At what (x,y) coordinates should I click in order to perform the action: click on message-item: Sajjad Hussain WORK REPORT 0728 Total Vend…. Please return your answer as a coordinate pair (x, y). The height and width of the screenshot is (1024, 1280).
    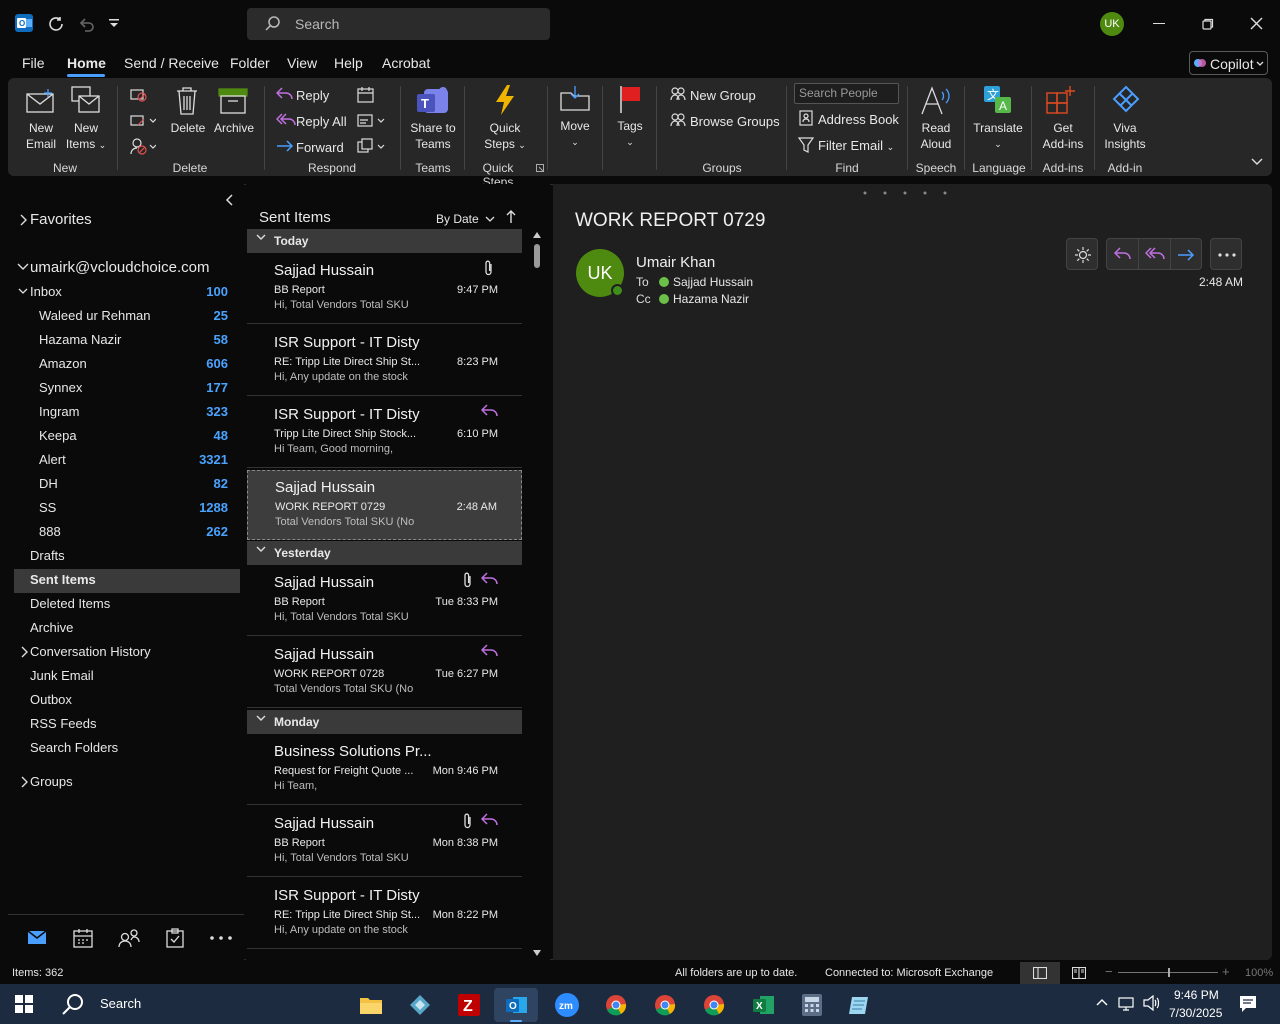
    Looking at the image, I should click on (384, 673).